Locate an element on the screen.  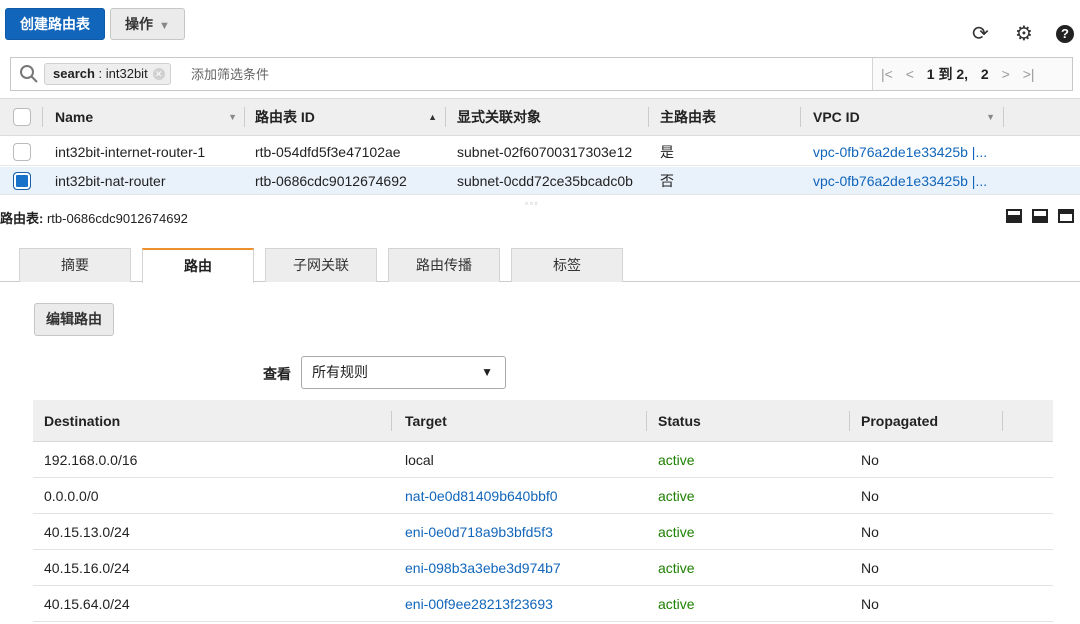
route-destination: 0.0.0.0/0 is located at coordinates (71, 496).